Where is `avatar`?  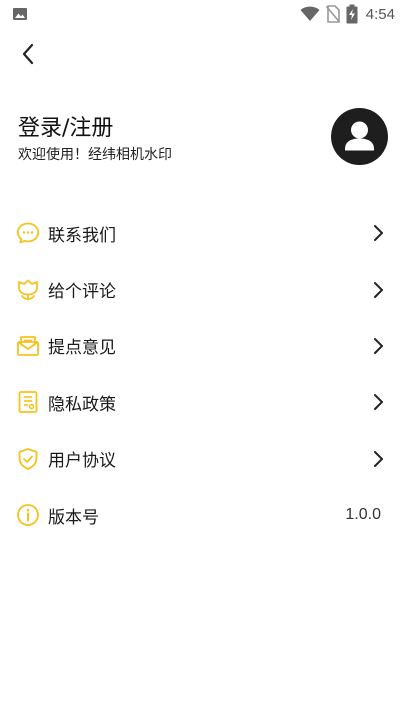
avatar is located at coordinates (359, 136).